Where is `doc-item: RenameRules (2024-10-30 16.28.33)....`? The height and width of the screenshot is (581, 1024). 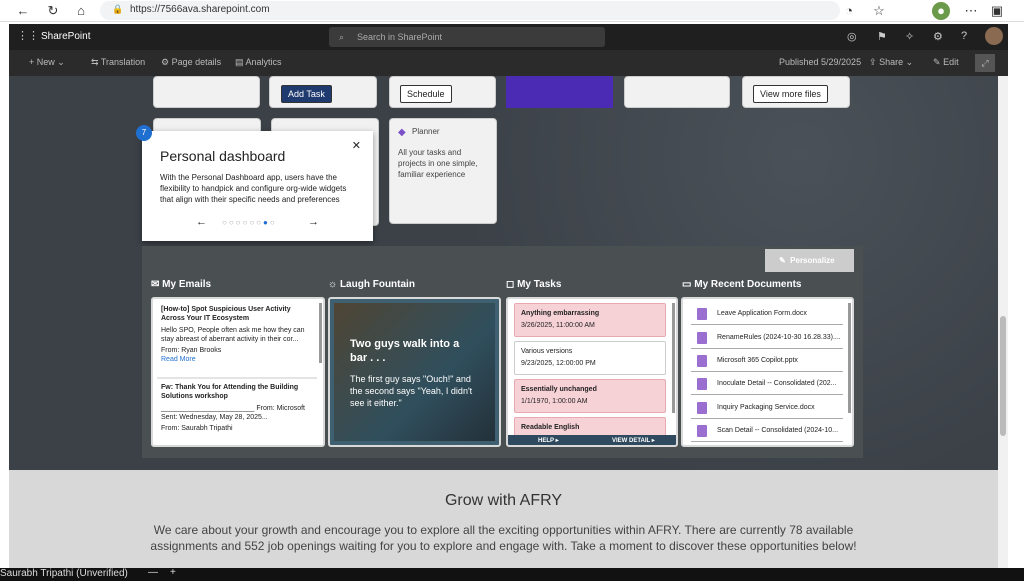
doc-item: RenameRules (2024-10-30 16.28.33).... is located at coordinates (767, 338).